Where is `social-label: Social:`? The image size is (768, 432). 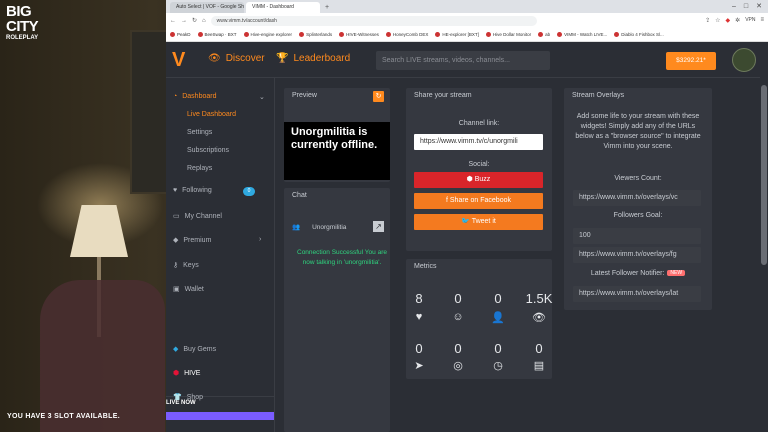
social-label: Social: is located at coordinates (479, 164).